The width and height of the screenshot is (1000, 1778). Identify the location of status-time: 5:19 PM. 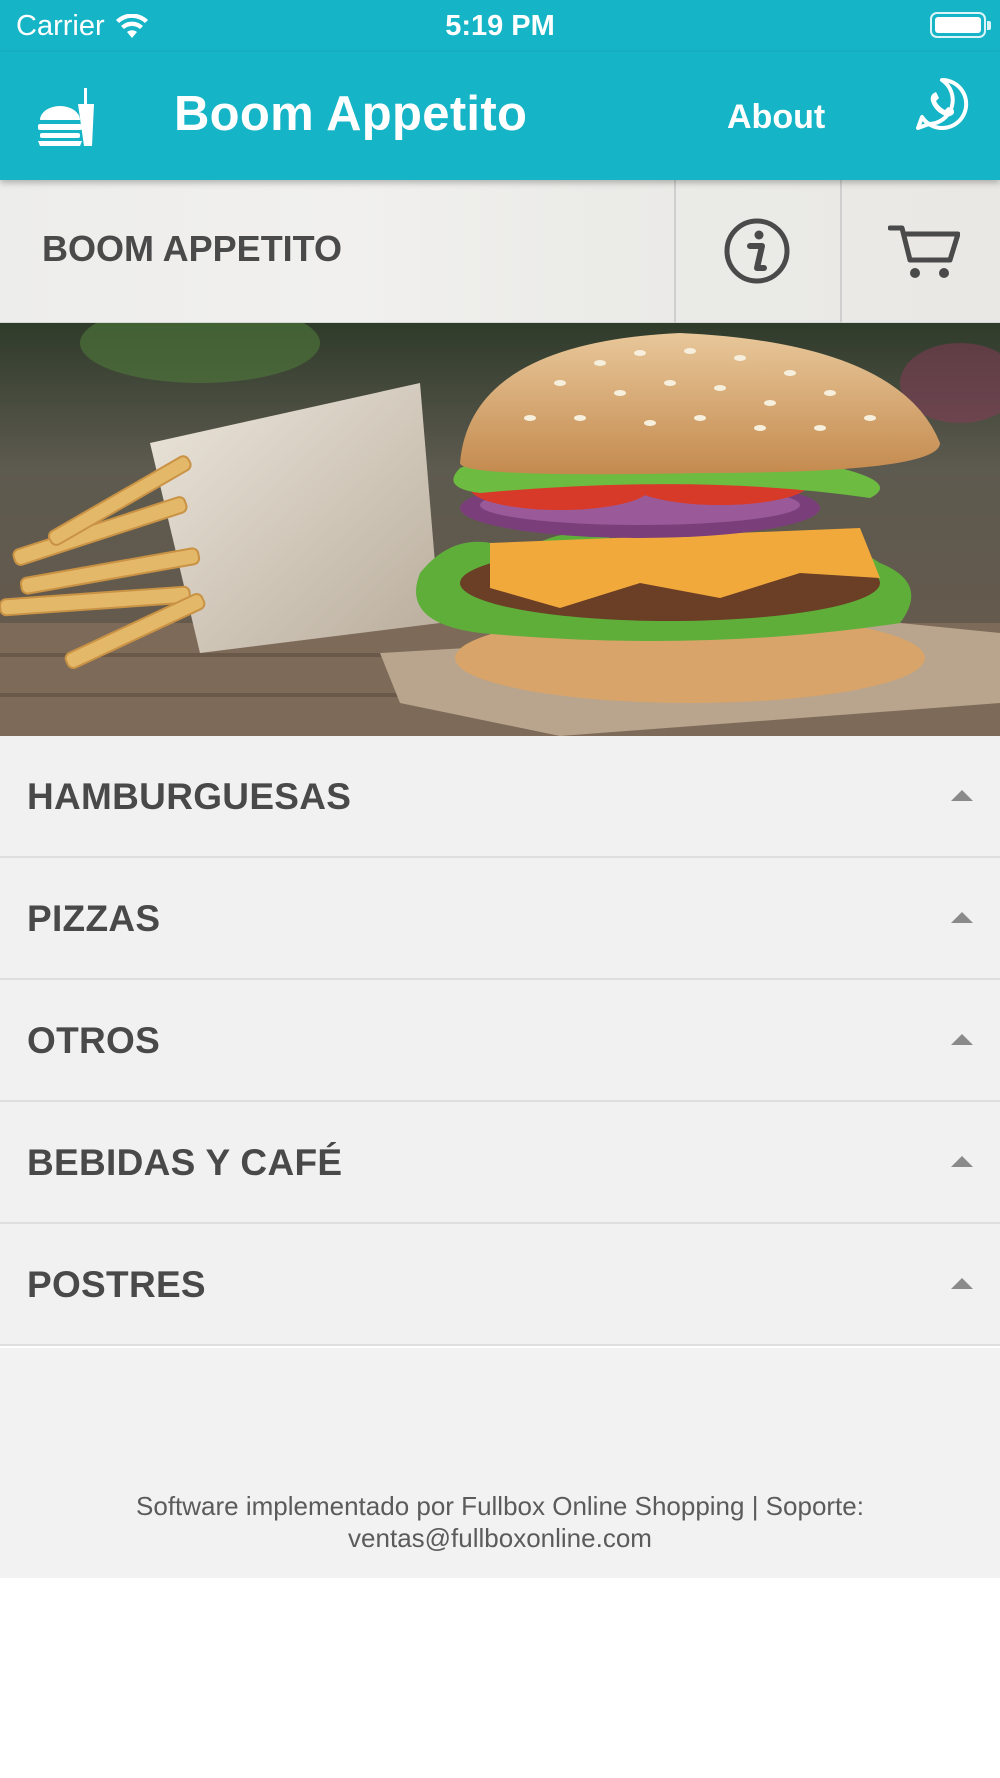
(500, 26).